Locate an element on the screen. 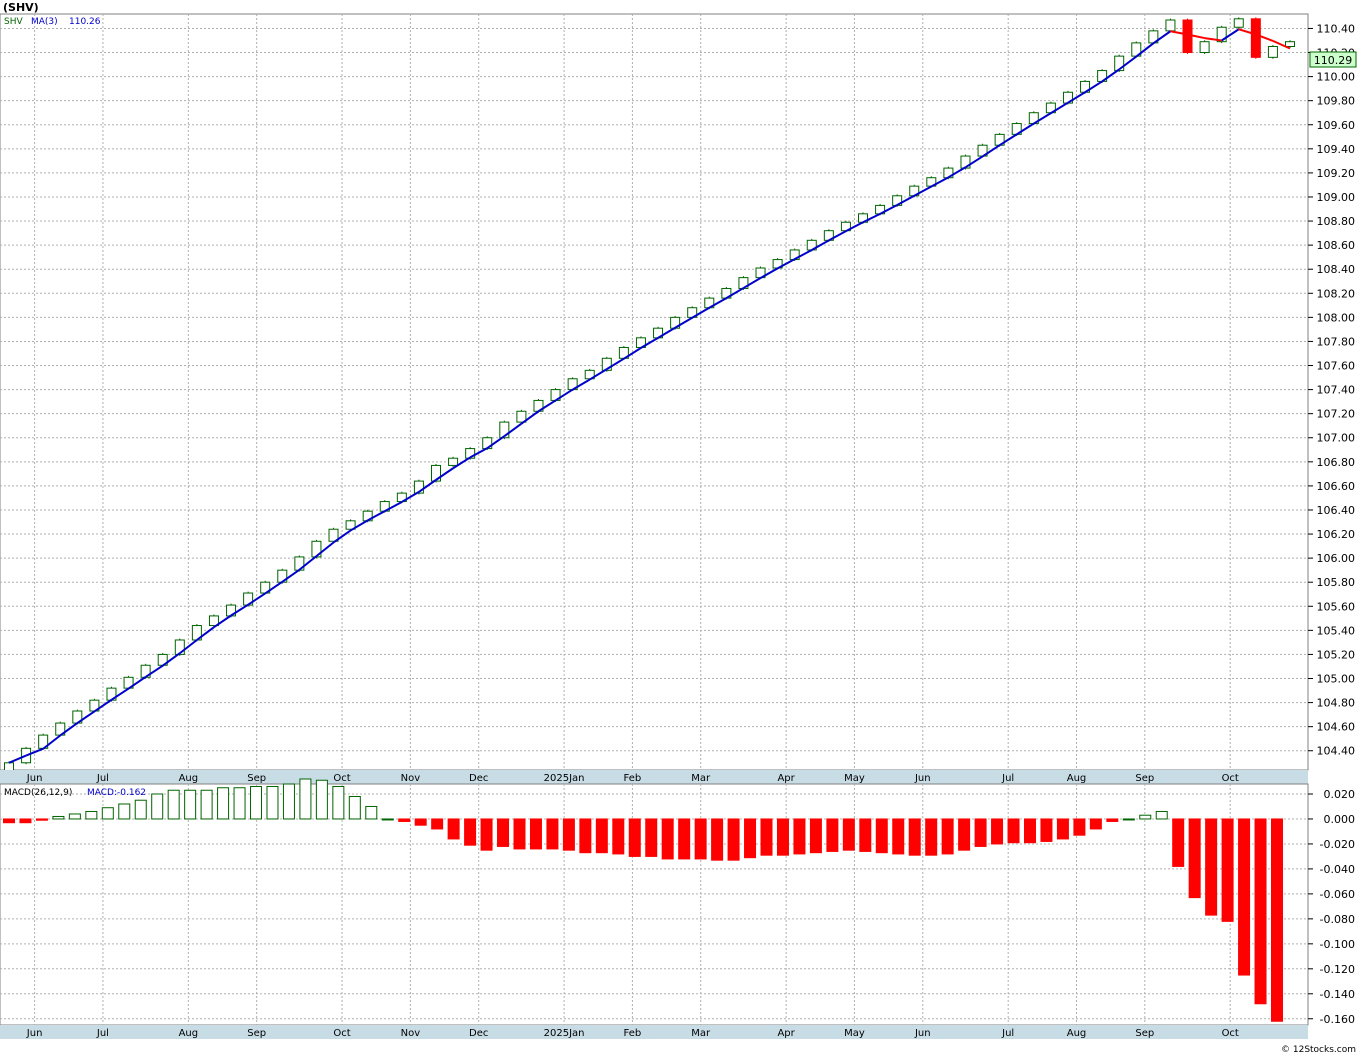 The width and height of the screenshot is (1360, 1056). legend-symbol: SHV is located at coordinates (13, 22).